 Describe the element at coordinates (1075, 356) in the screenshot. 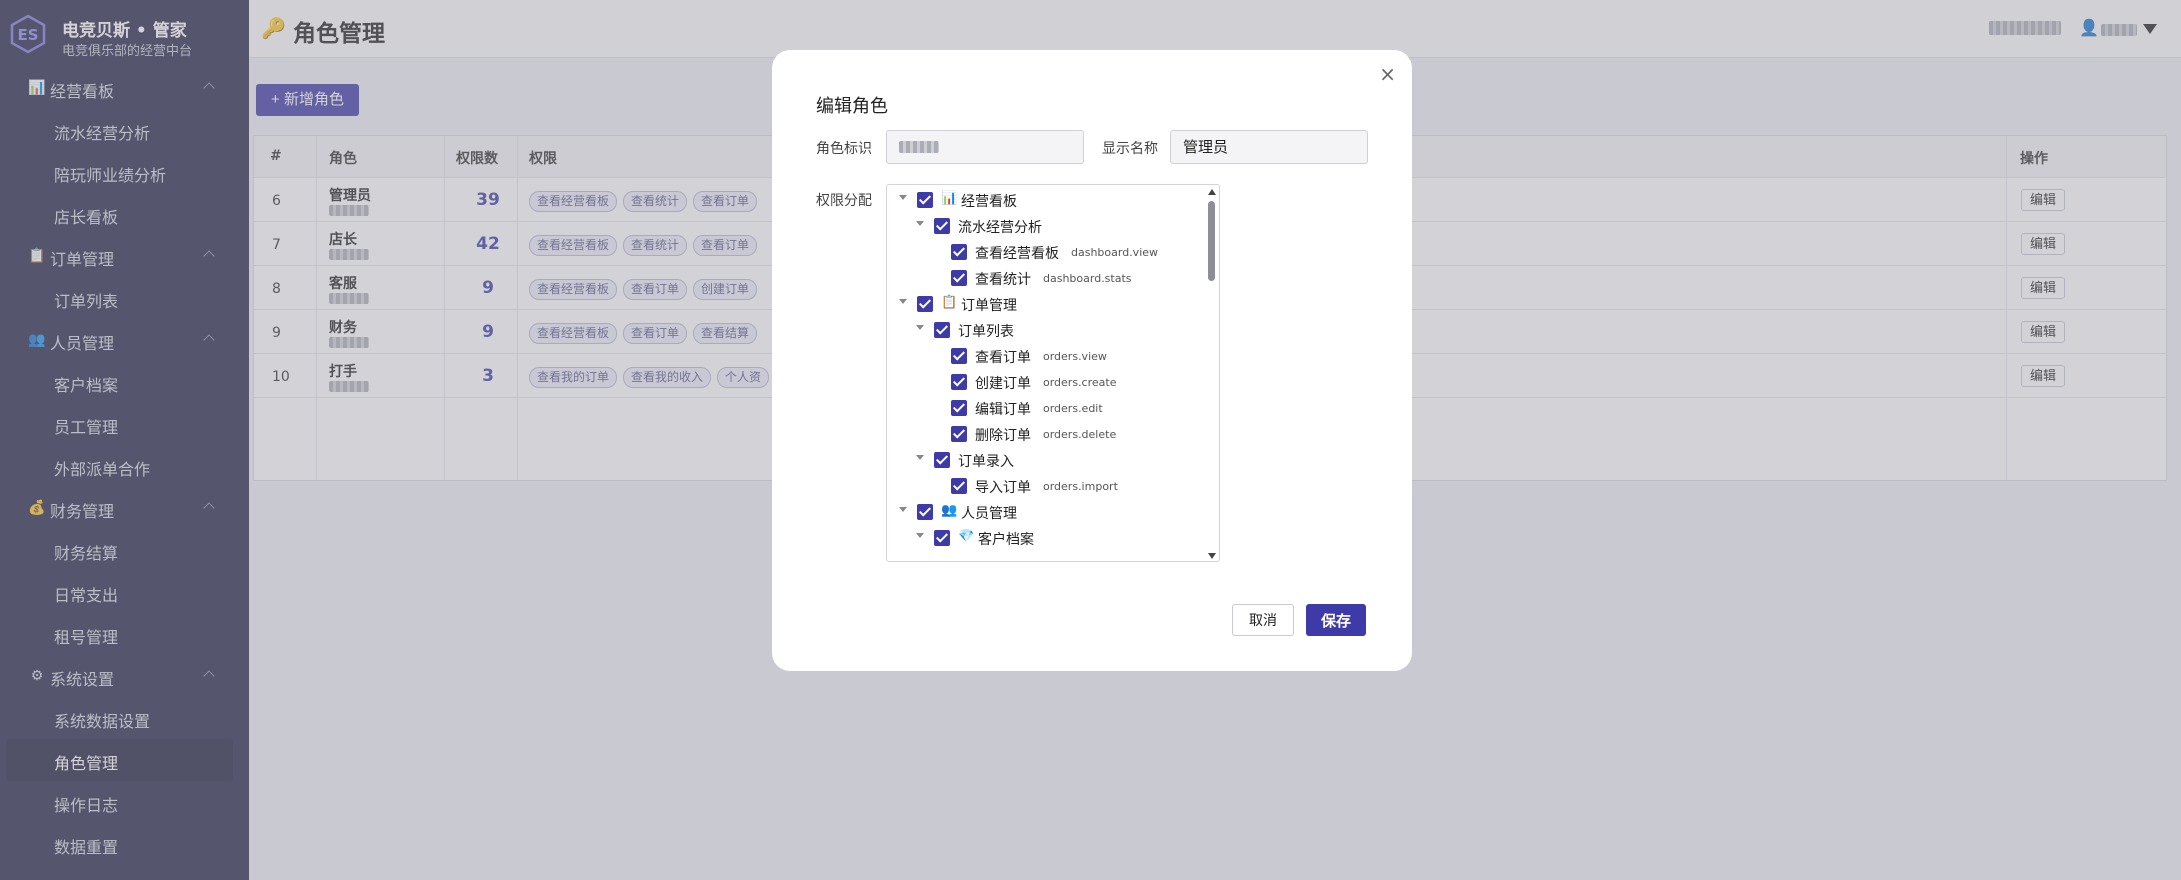

I see `permission-code: orders.view` at that location.